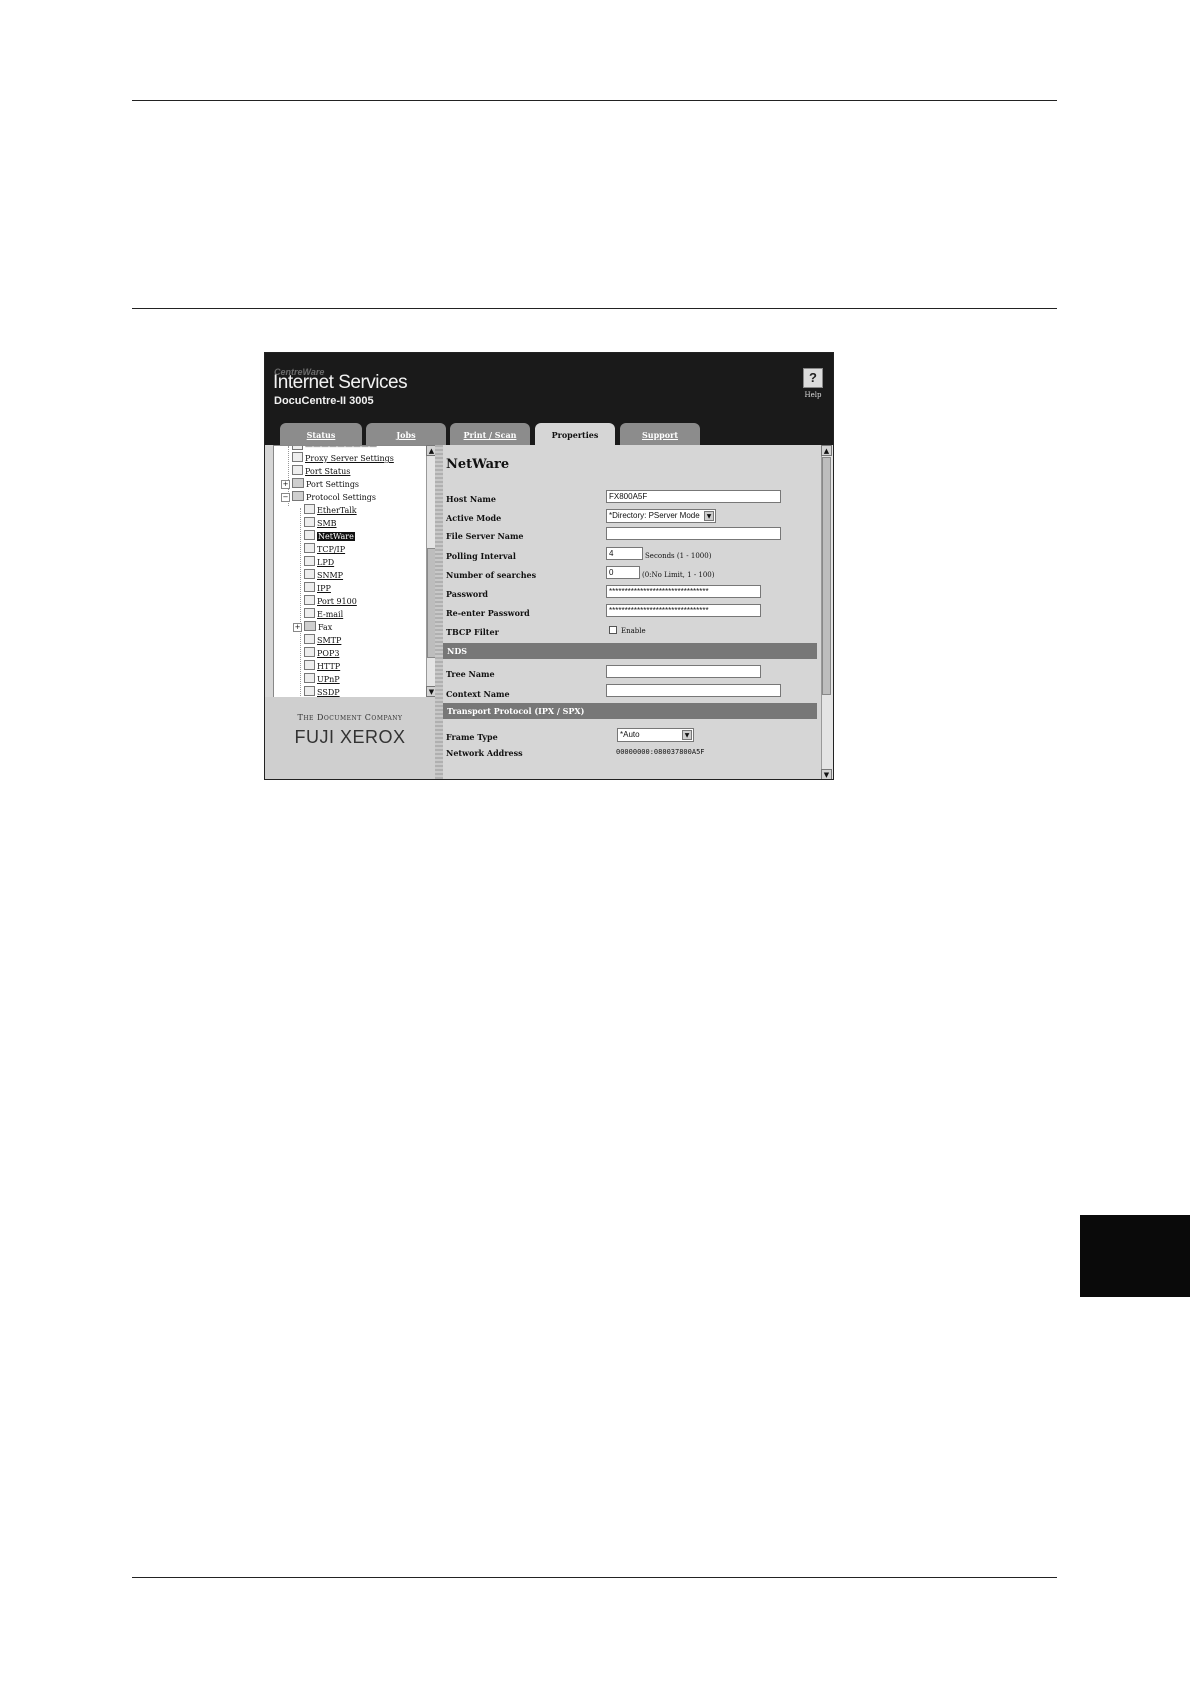 This screenshot has width=1190, height=1684. What do you see at coordinates (478, 694) in the screenshot?
I see `context-name-label: Context Name` at bounding box center [478, 694].